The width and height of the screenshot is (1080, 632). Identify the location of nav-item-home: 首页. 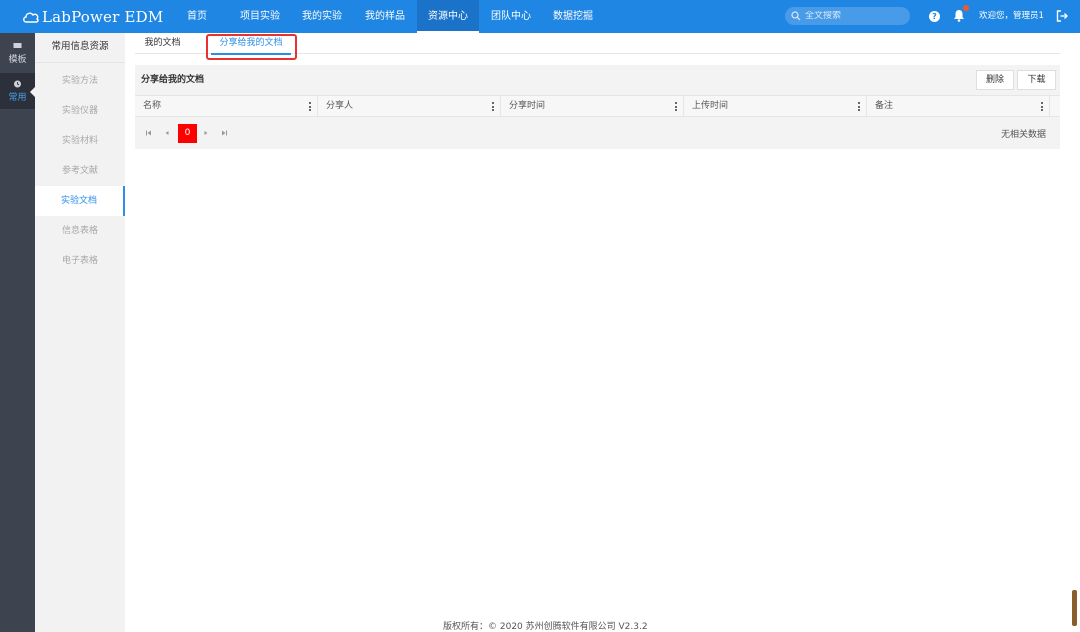
(197, 16).